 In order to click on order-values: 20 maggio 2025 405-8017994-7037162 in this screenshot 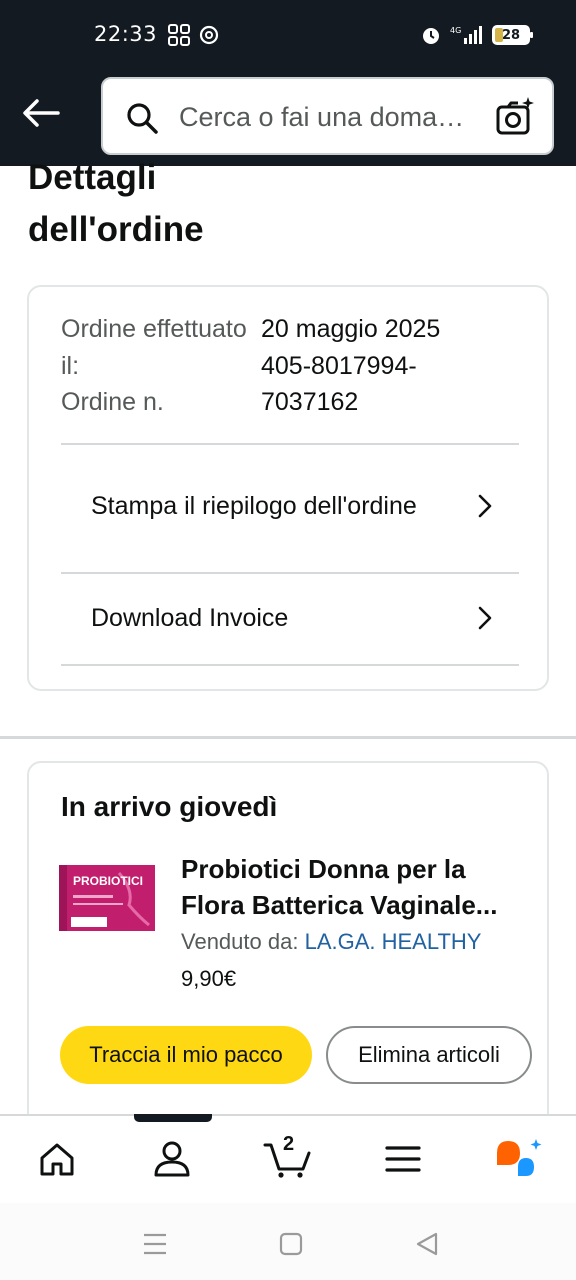, I will do `click(391, 366)`.